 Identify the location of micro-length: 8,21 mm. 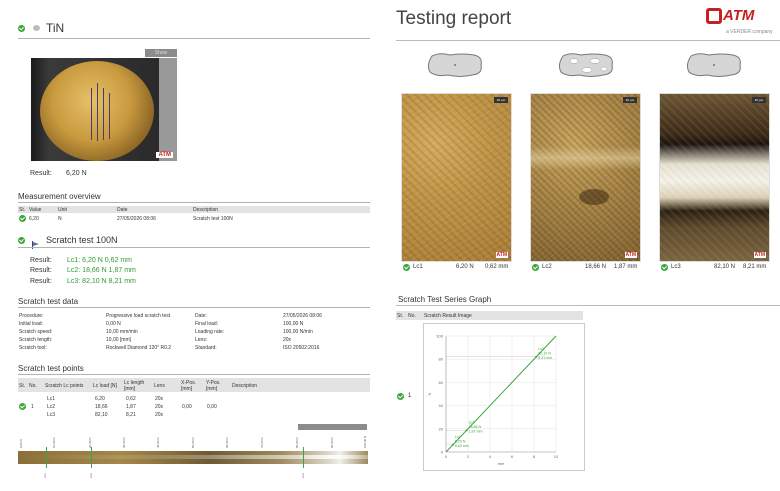
(755, 267).